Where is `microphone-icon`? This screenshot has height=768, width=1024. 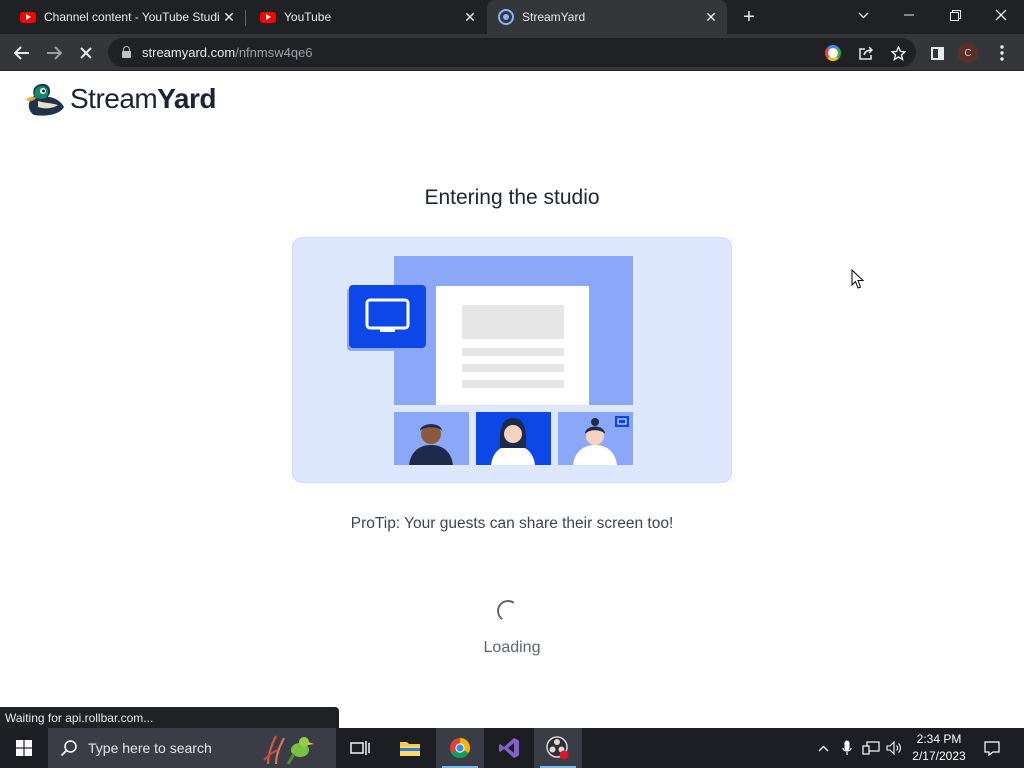 microphone-icon is located at coordinates (847, 747).